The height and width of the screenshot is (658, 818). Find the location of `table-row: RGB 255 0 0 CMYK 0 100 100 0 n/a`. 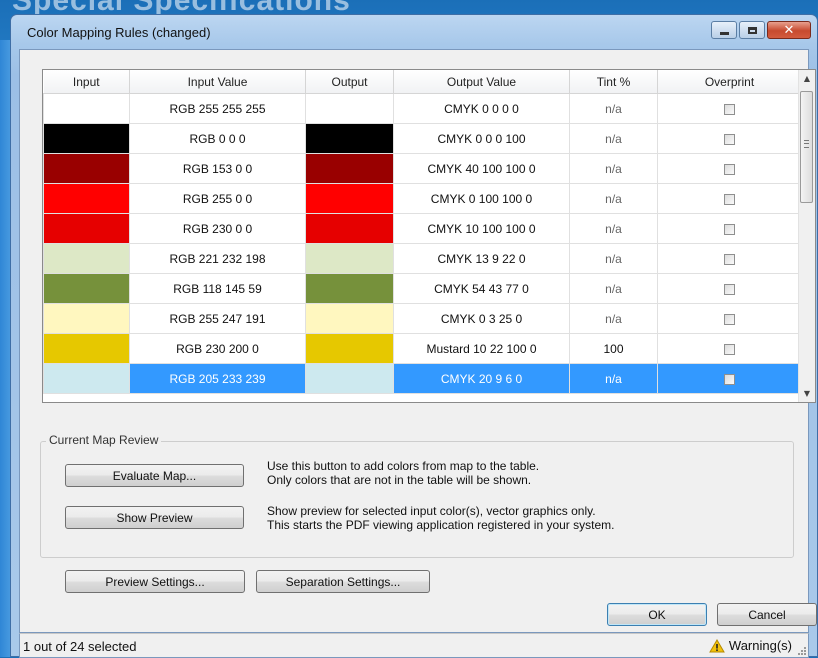

table-row: RGB 255 0 0 CMYK 0 100 100 0 n/a is located at coordinates (422, 198).